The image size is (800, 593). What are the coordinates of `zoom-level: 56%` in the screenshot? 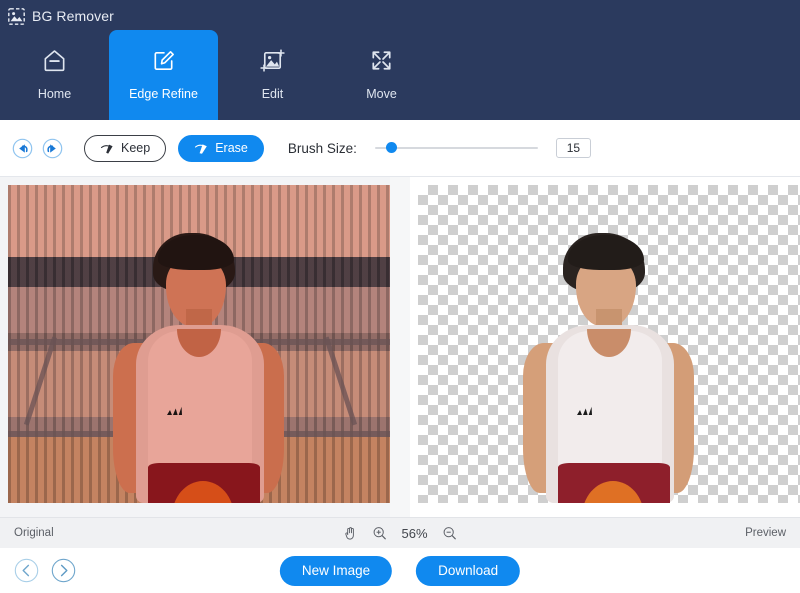 It's located at (414, 533).